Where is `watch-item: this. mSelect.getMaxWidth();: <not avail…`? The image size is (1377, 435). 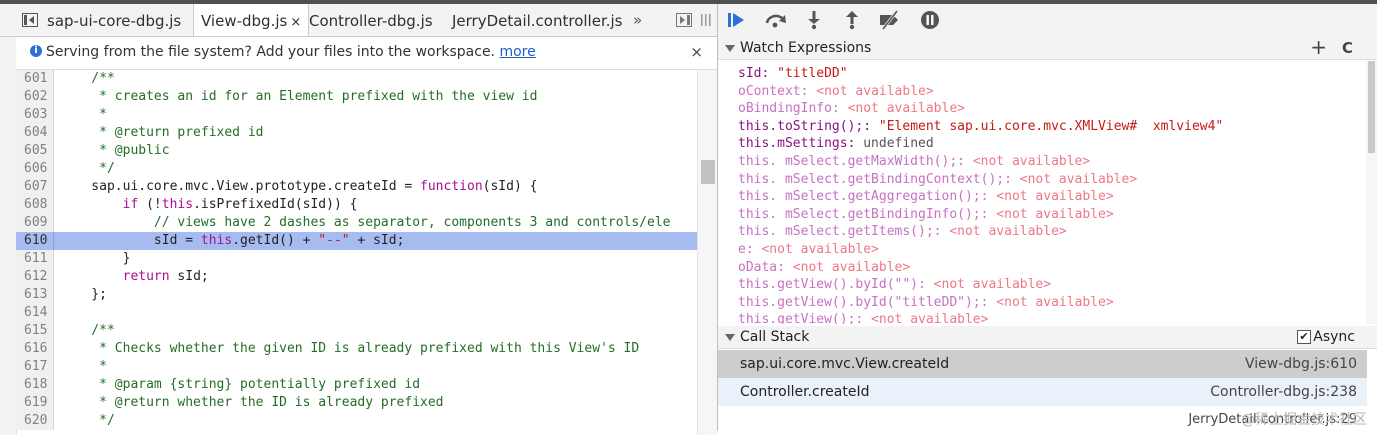 watch-item: this. mSelect.getMaxWidth();: <not avail… is located at coordinates (914, 162).